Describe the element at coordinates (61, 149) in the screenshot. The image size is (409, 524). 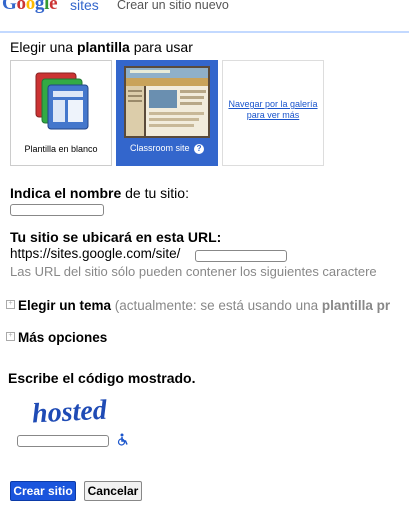
I see `template-blank-label: Plantilla en blanco` at that location.